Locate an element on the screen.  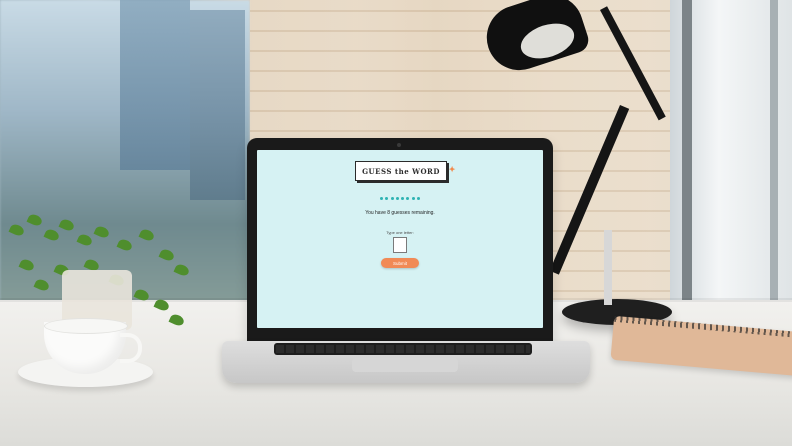
trackpad is located at coordinates (405, 365).